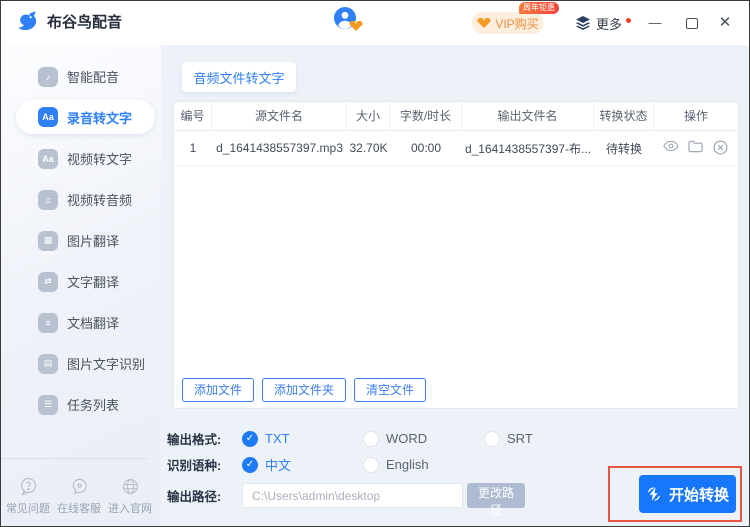  I want to click on cell-size: 32.70K, so click(368, 148).